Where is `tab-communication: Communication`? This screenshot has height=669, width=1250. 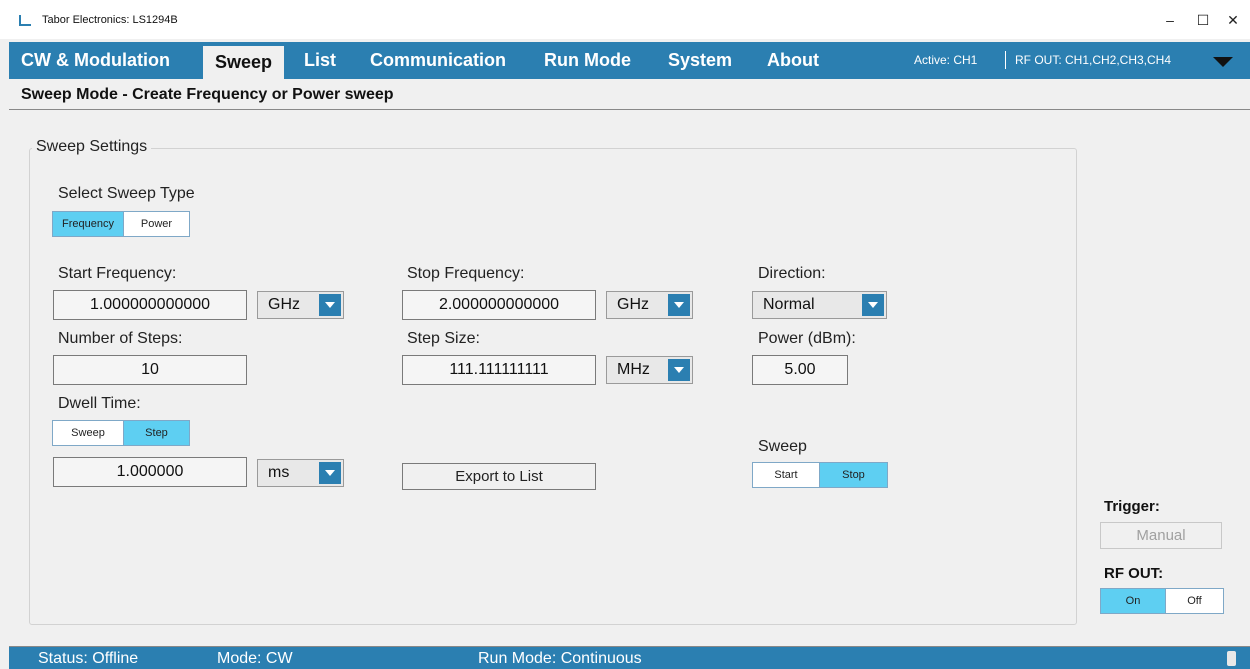
tab-communication: Communication is located at coordinates (438, 60).